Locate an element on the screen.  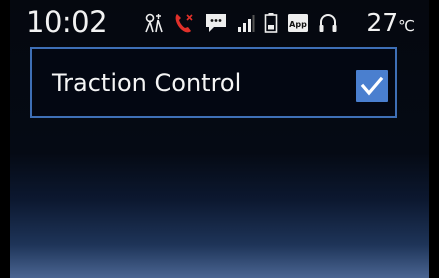
app-icon-label: App is located at coordinates (298, 24).